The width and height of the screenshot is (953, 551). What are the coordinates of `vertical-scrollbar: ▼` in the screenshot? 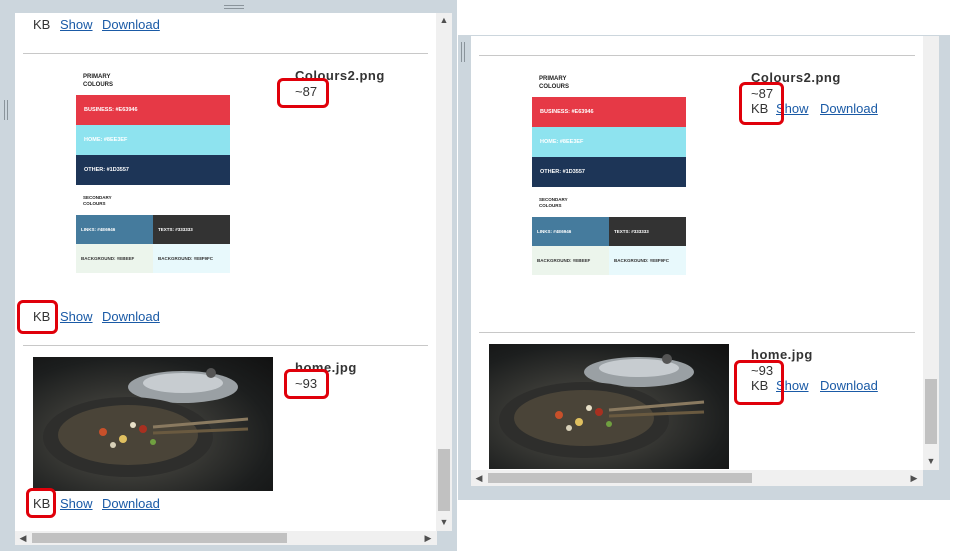 It's located at (931, 253).